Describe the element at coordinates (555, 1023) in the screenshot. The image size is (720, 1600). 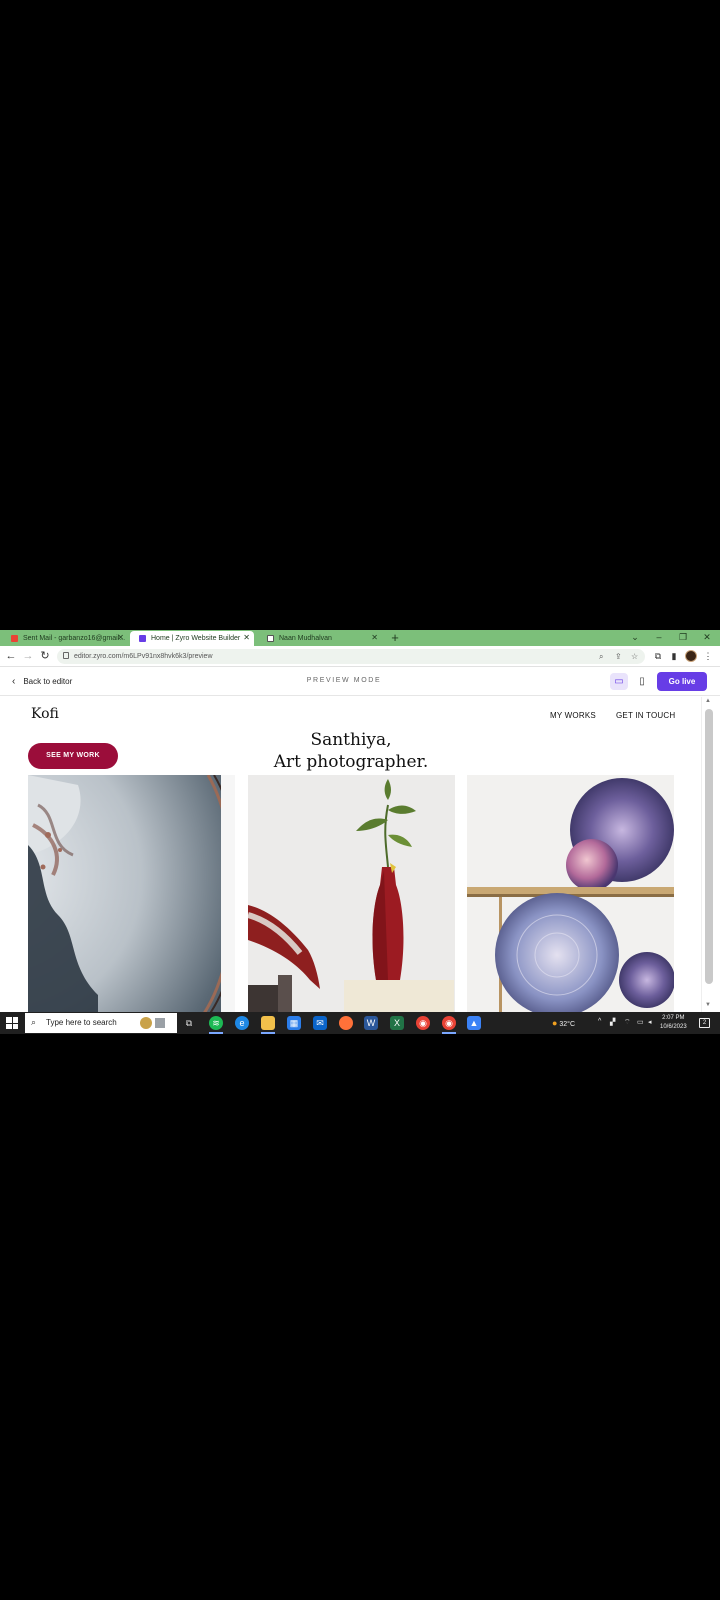
I see `sun-icon: ●` at that location.